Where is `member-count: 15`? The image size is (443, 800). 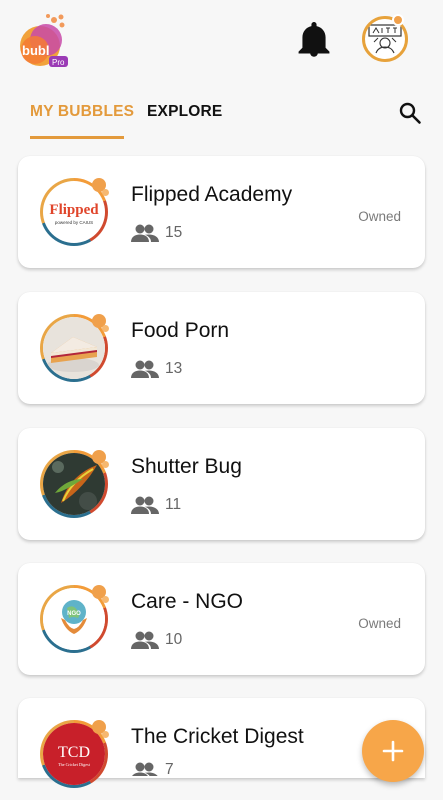
member-count: 15 is located at coordinates (174, 232).